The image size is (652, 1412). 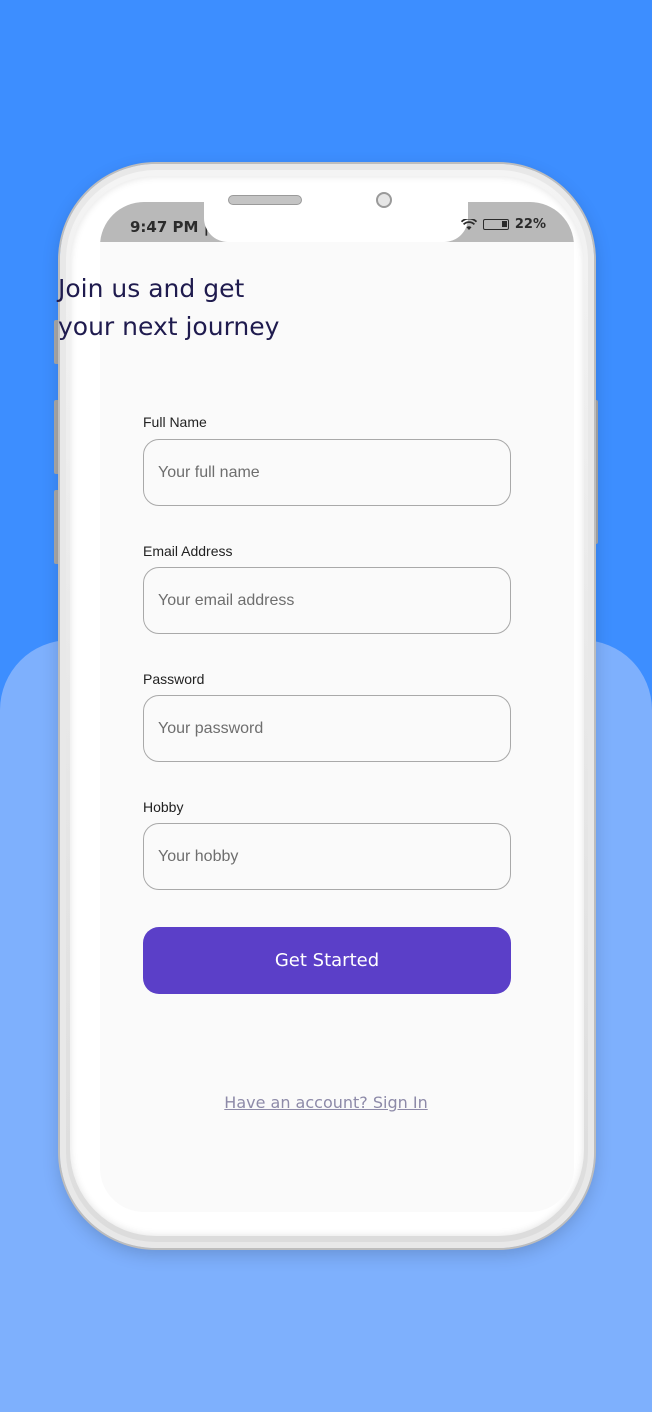 I want to click on notch, so click(x=336, y=222).